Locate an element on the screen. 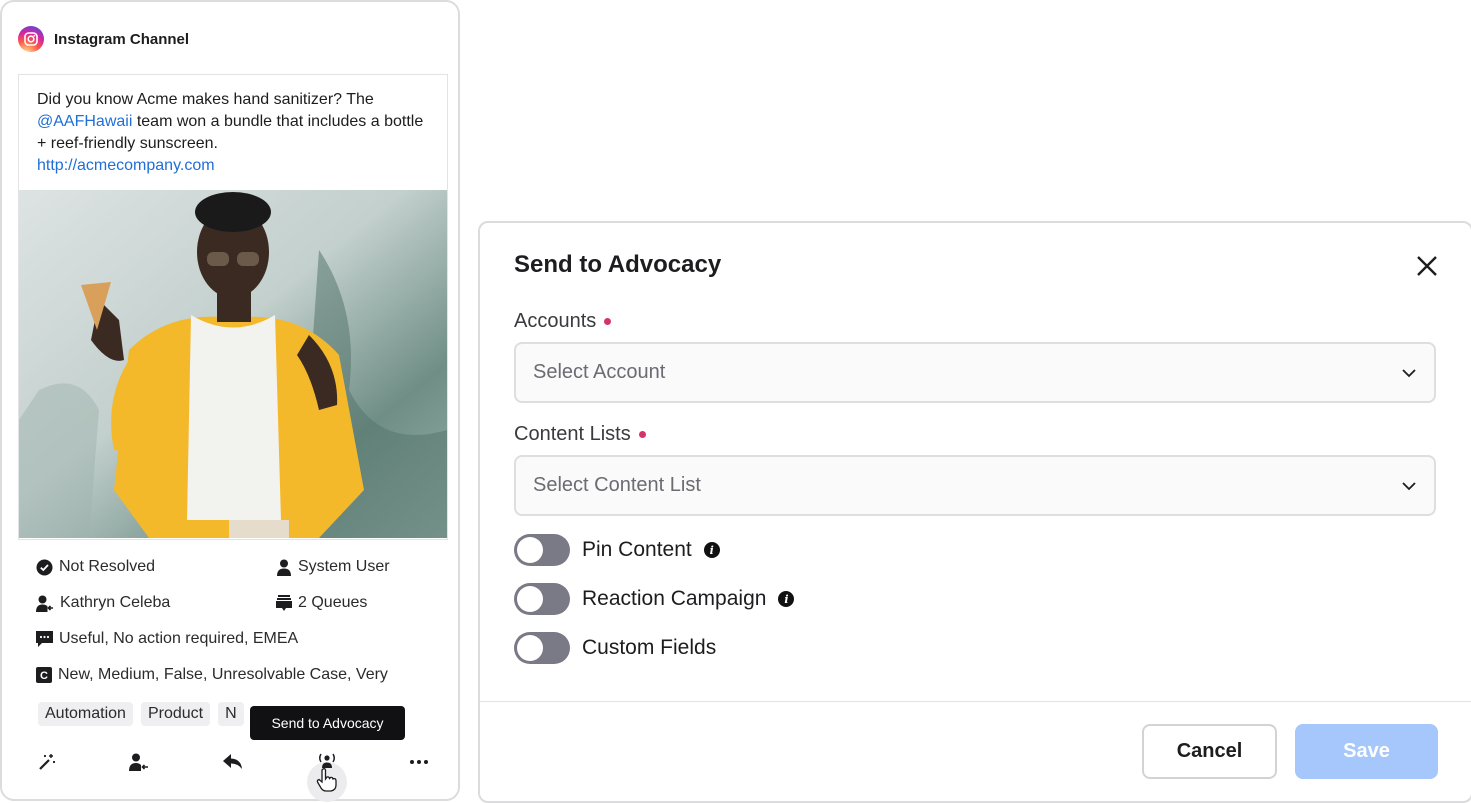  custom-fields-toggle-row: Custom Fields is located at coordinates (615, 648).